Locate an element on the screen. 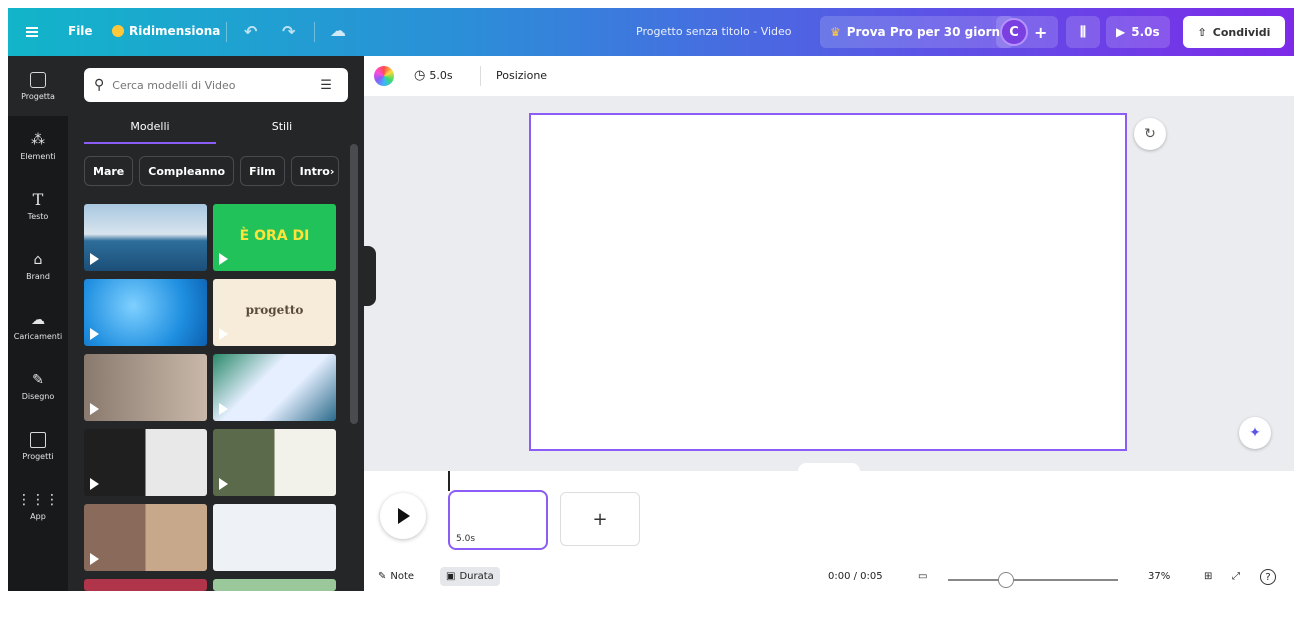  zoom-level: 37% is located at coordinates (1159, 576).